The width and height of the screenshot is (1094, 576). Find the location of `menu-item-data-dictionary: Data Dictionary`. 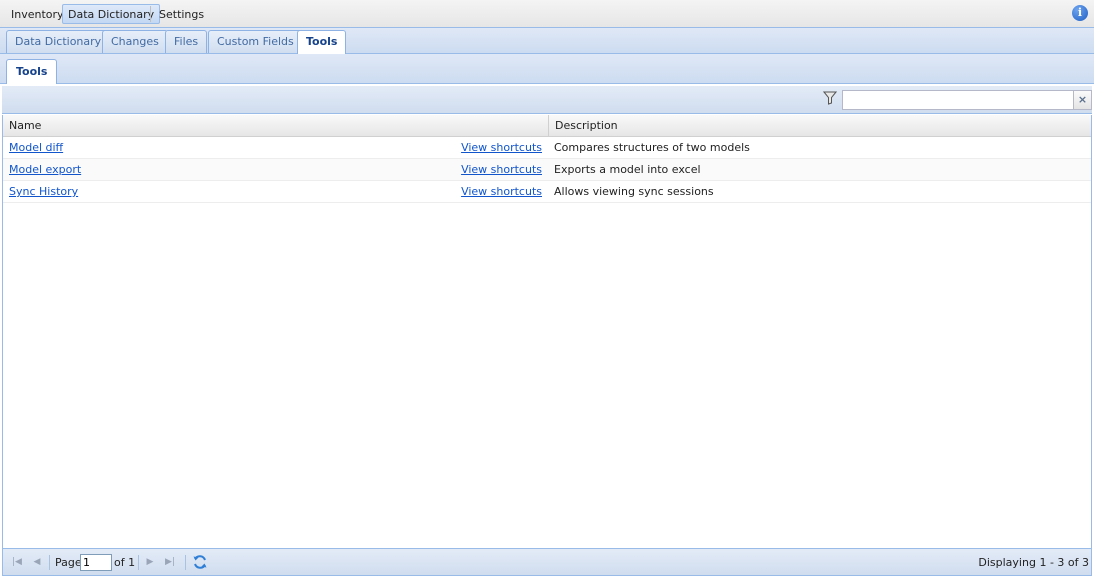

menu-item-data-dictionary: Data Dictionary is located at coordinates (111, 14).